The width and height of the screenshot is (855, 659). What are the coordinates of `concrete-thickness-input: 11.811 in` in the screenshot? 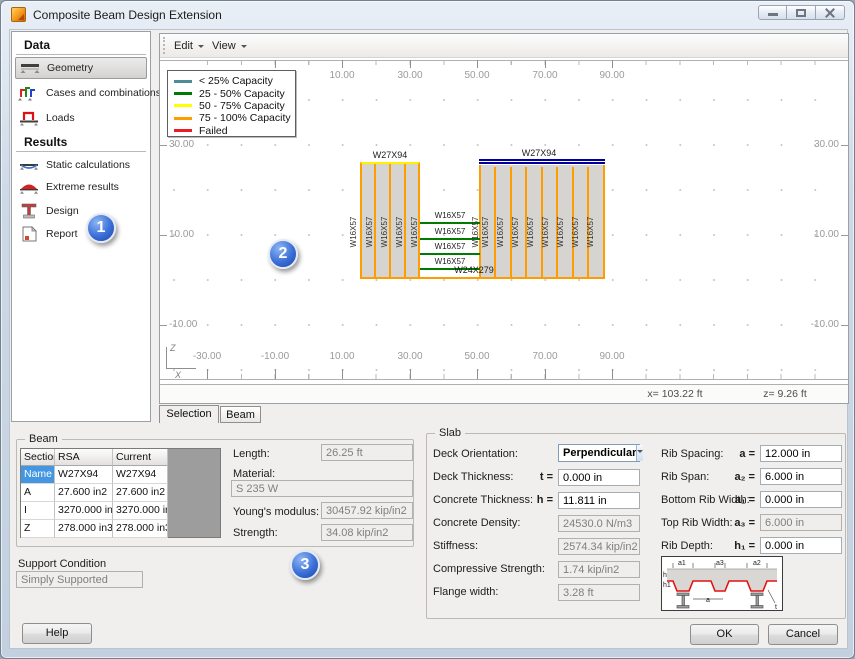 It's located at (599, 500).